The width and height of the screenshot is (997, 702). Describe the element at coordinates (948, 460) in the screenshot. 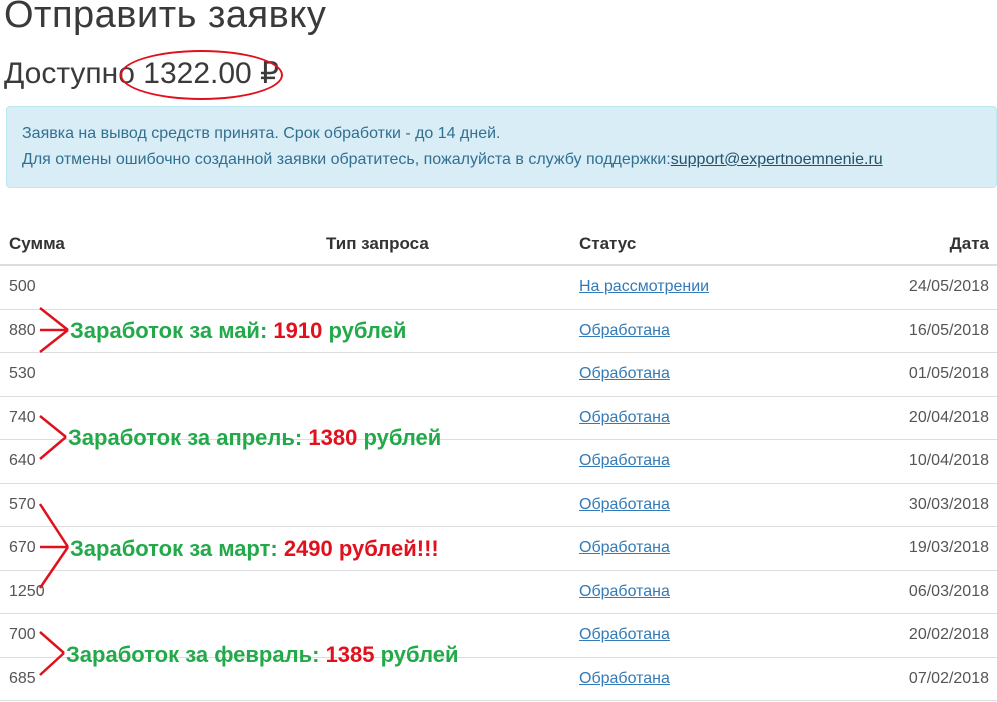

I see `cell-date: 10/04/2018` at that location.